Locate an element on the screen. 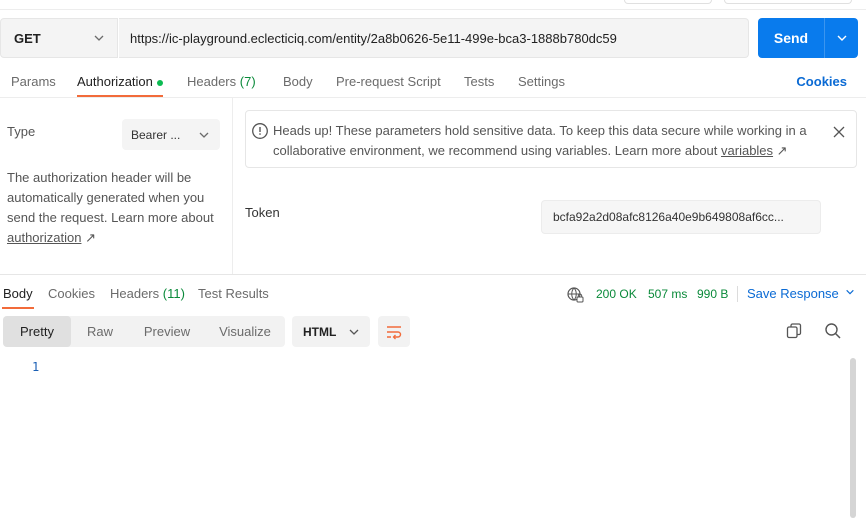 Image resolution: width=866 pixels, height=520 pixels. language-value: HTML is located at coordinates (320, 331).